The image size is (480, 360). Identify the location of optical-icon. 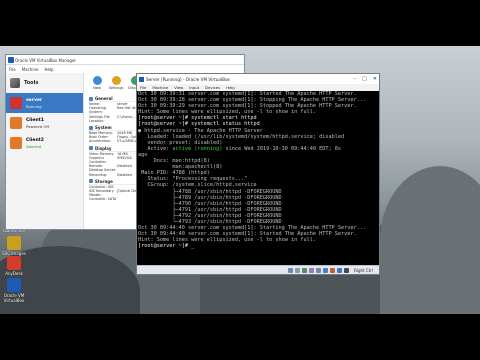
(298, 270).